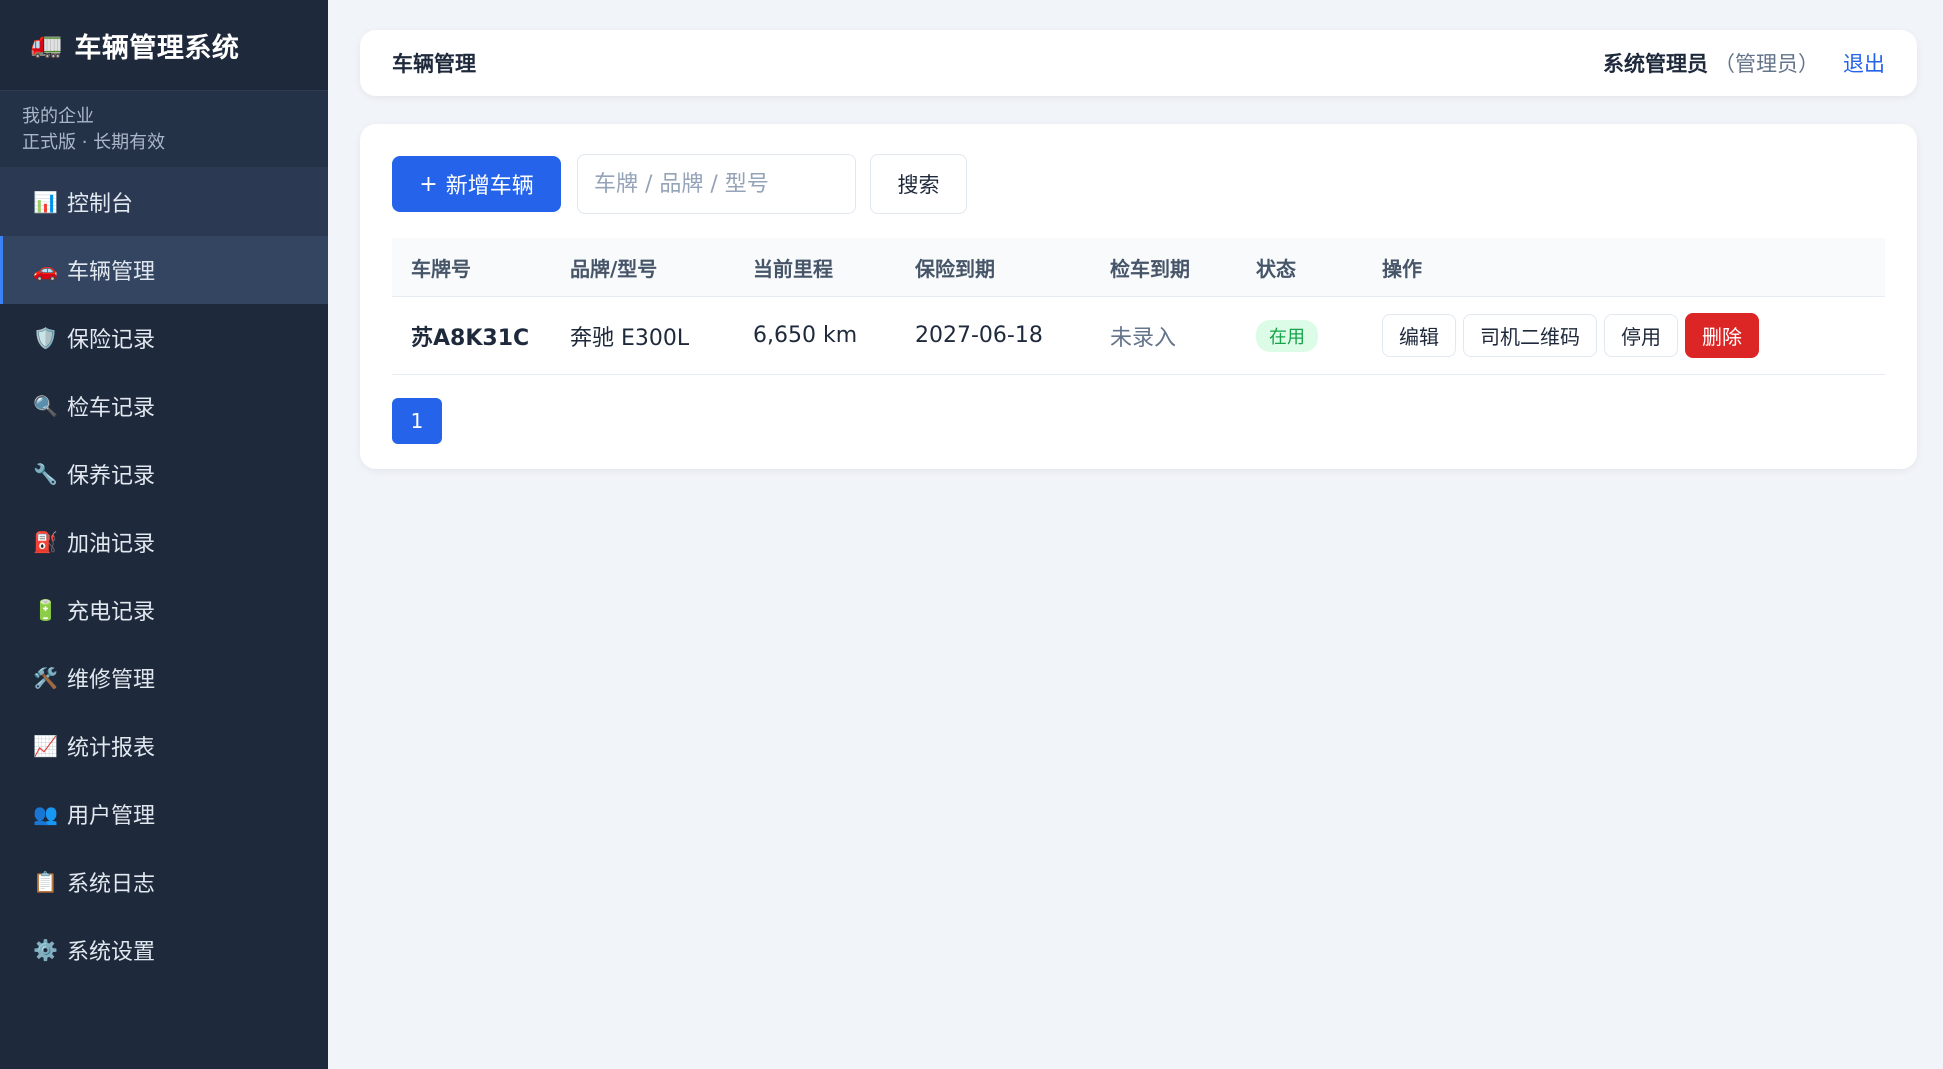 This screenshot has width=1943, height=1069. What do you see at coordinates (805, 335) in the screenshot?
I see `cell-mileage: 6,650 km` at bounding box center [805, 335].